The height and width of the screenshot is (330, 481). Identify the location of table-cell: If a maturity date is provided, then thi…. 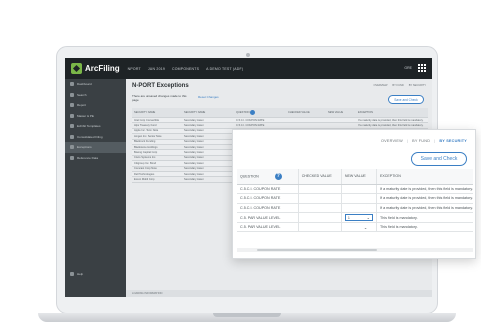
(391, 126).